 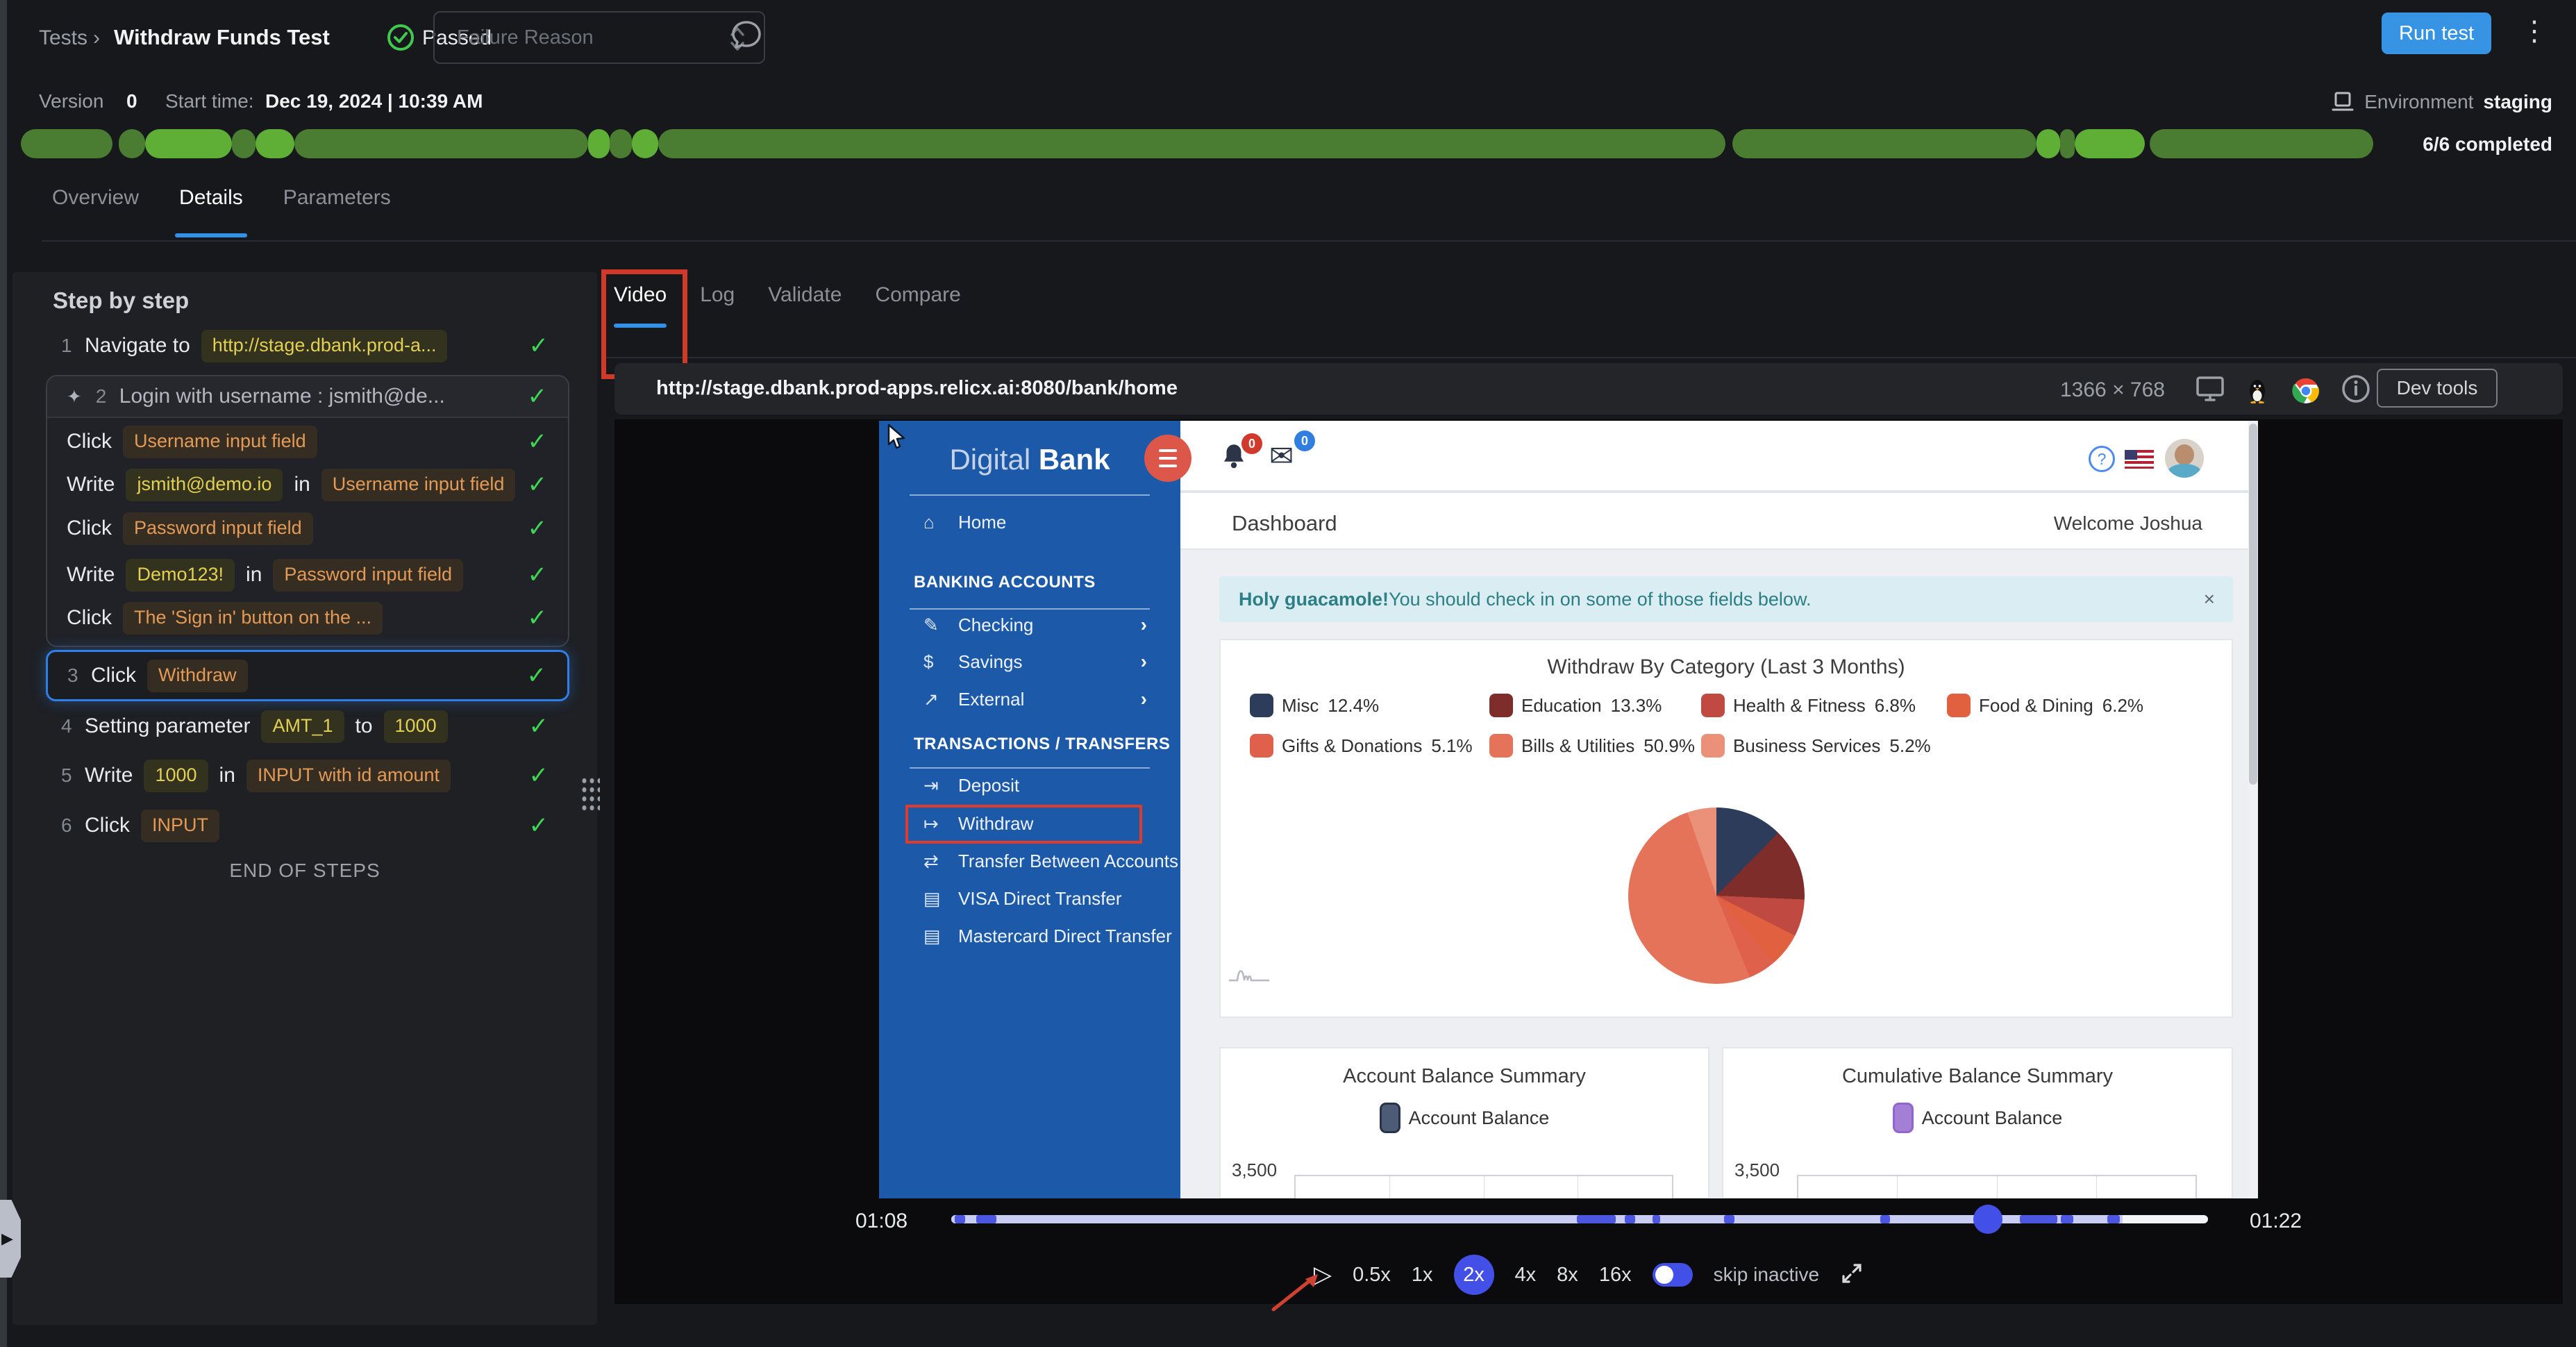 I want to click on sidebar-item-external: ↗ External ›, so click(x=1029, y=699).